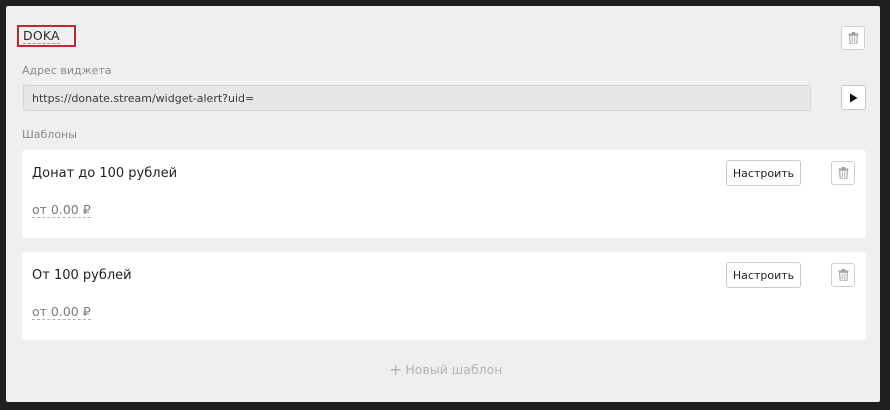 The height and width of the screenshot is (410, 890). What do you see at coordinates (454, 369) in the screenshot?
I see `new-template-label: Новый шаблон` at bounding box center [454, 369].